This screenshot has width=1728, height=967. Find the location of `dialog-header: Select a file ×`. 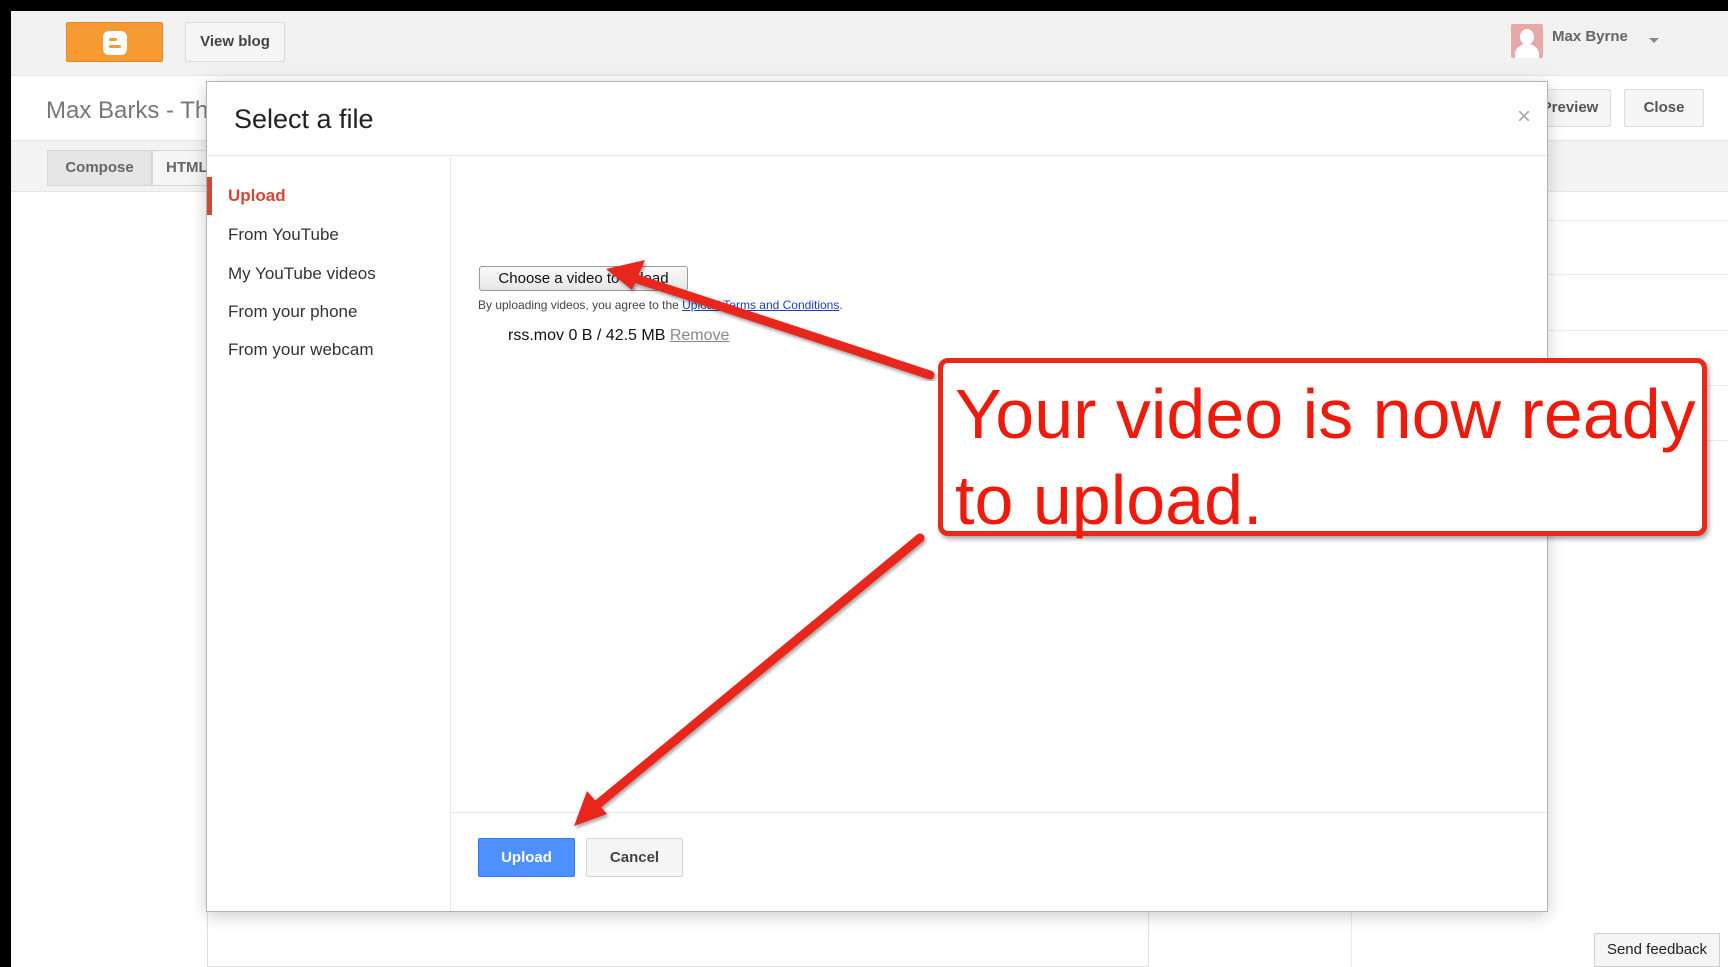

dialog-header: Select a file × is located at coordinates (877, 119).